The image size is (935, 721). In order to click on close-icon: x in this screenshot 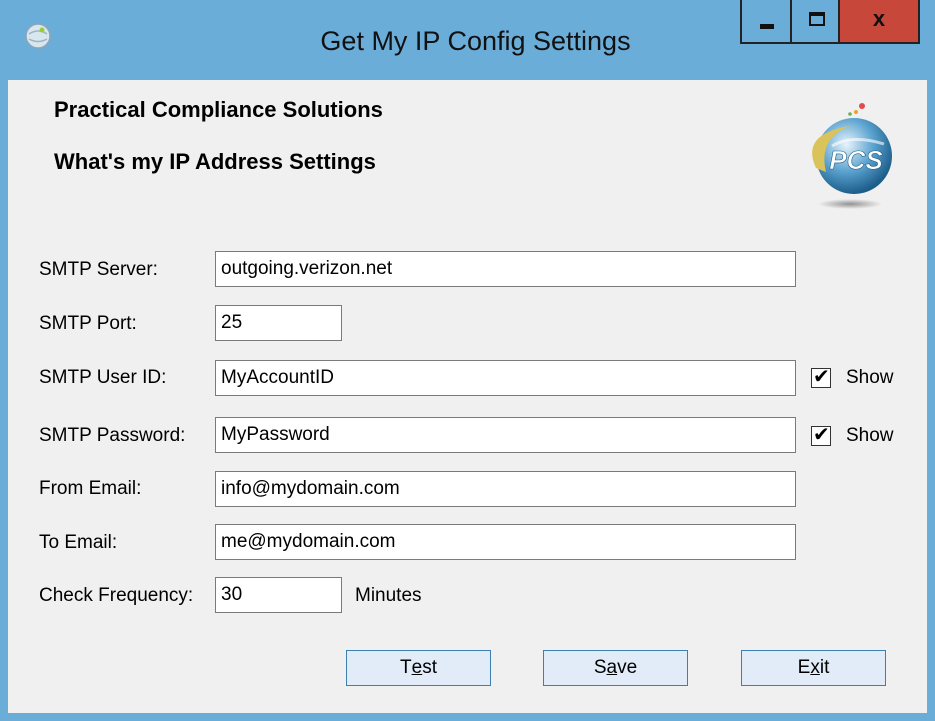, I will do `click(879, 18)`.